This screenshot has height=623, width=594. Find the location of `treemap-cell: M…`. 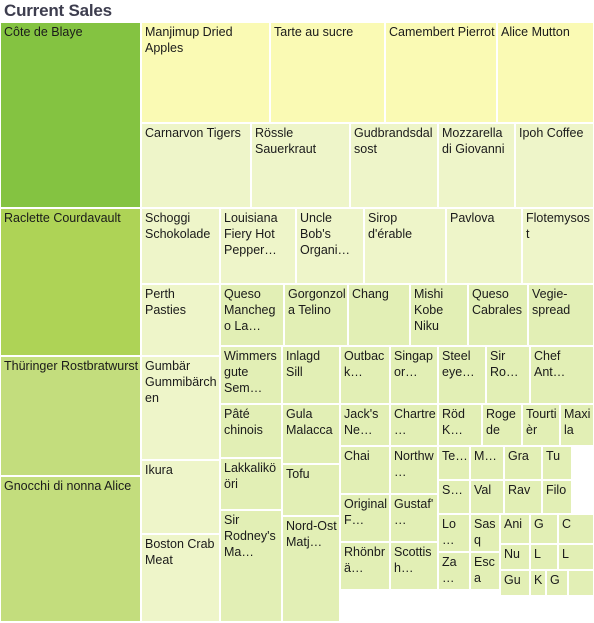

treemap-cell: M… is located at coordinates (487, 463).